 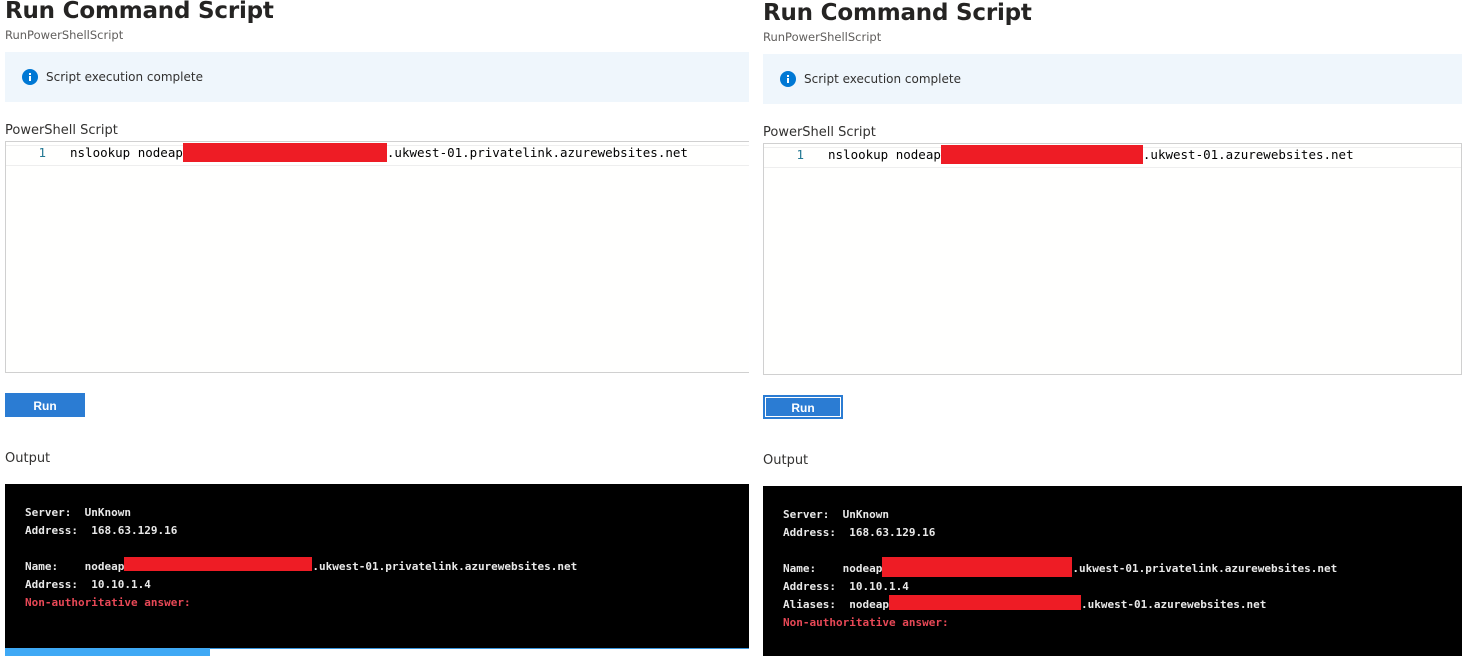 What do you see at coordinates (809, 604) in the screenshot?
I see `output-key: Aliases:` at bounding box center [809, 604].